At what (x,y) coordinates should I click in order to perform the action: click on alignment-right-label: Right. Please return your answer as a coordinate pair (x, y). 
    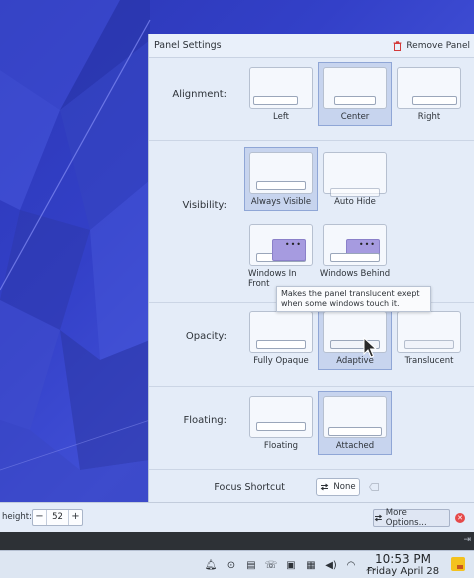
    Looking at the image, I should click on (429, 117).